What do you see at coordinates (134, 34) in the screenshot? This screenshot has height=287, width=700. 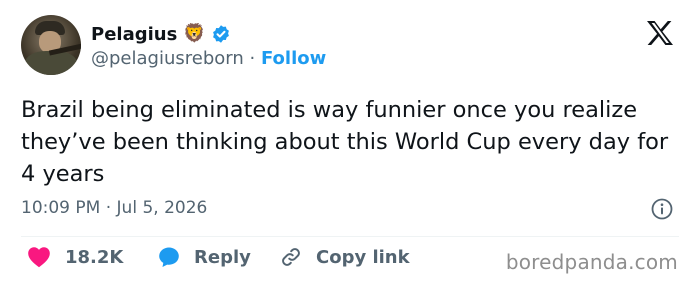 I see `author-display-name: Pelagius` at bounding box center [134, 34].